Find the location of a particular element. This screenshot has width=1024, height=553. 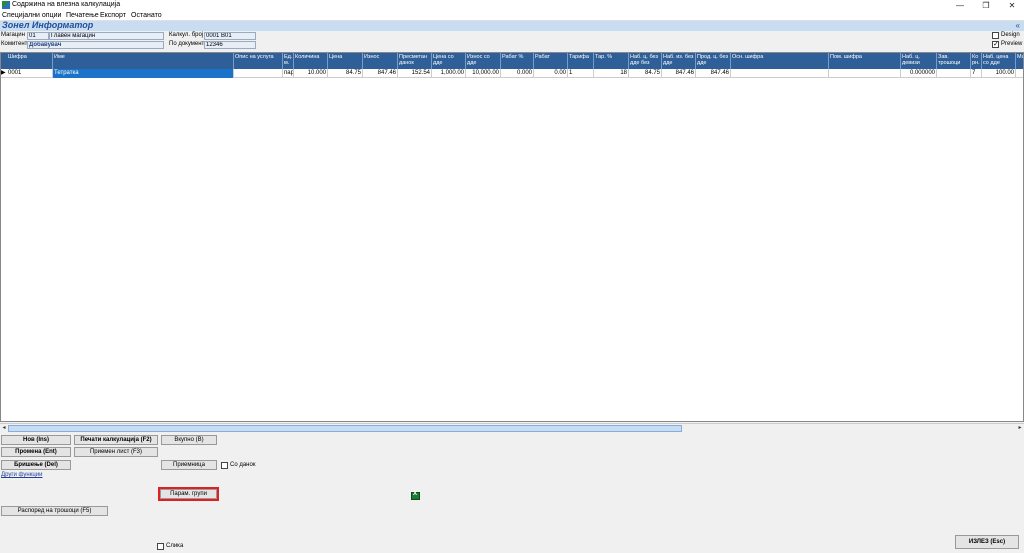

column-header: Опис на услуга is located at coordinates (258, 61).